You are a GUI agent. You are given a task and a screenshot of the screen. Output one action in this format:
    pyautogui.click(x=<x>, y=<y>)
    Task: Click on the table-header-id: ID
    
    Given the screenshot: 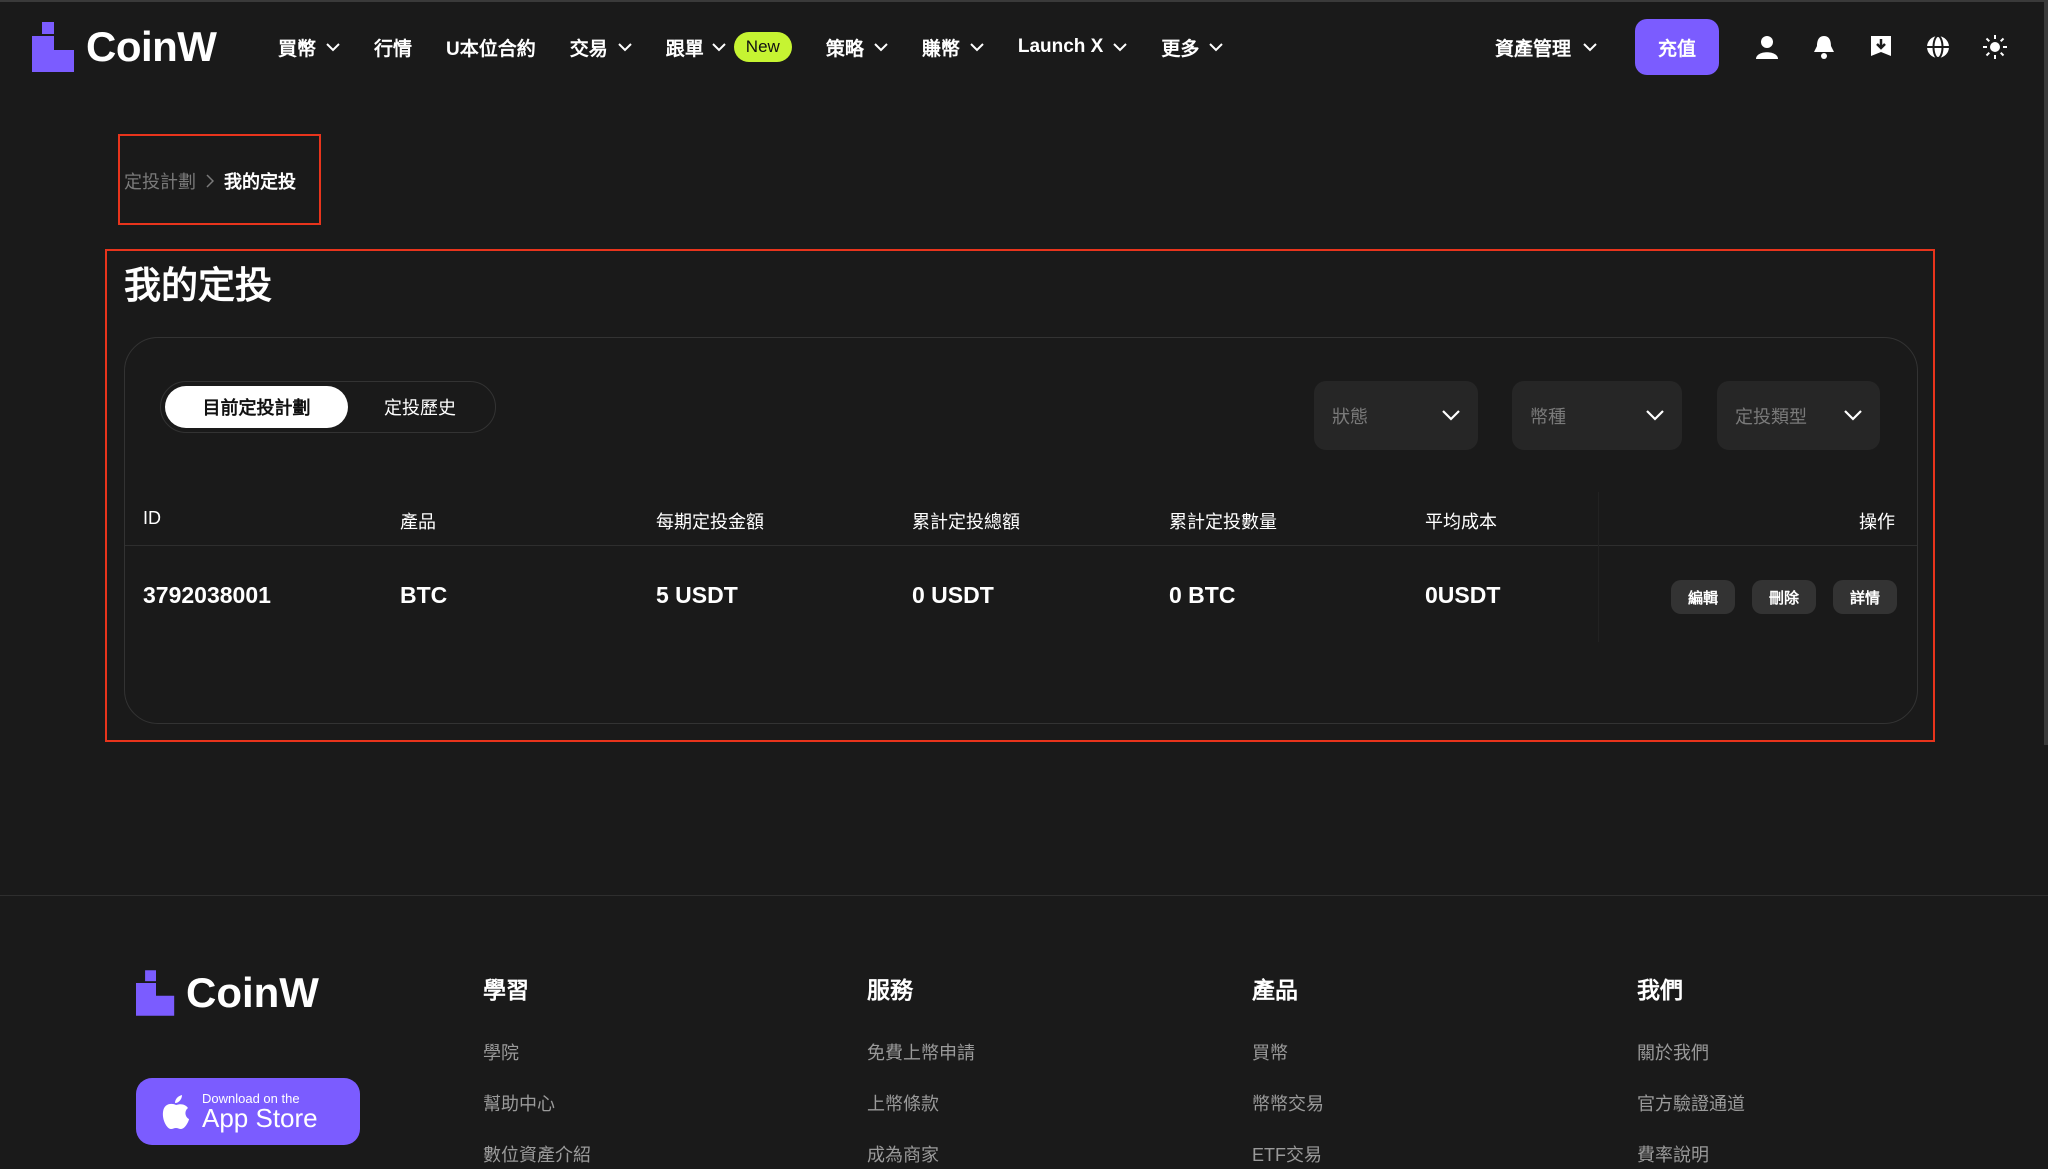 What is the action you would take?
    pyautogui.click(x=152, y=518)
    